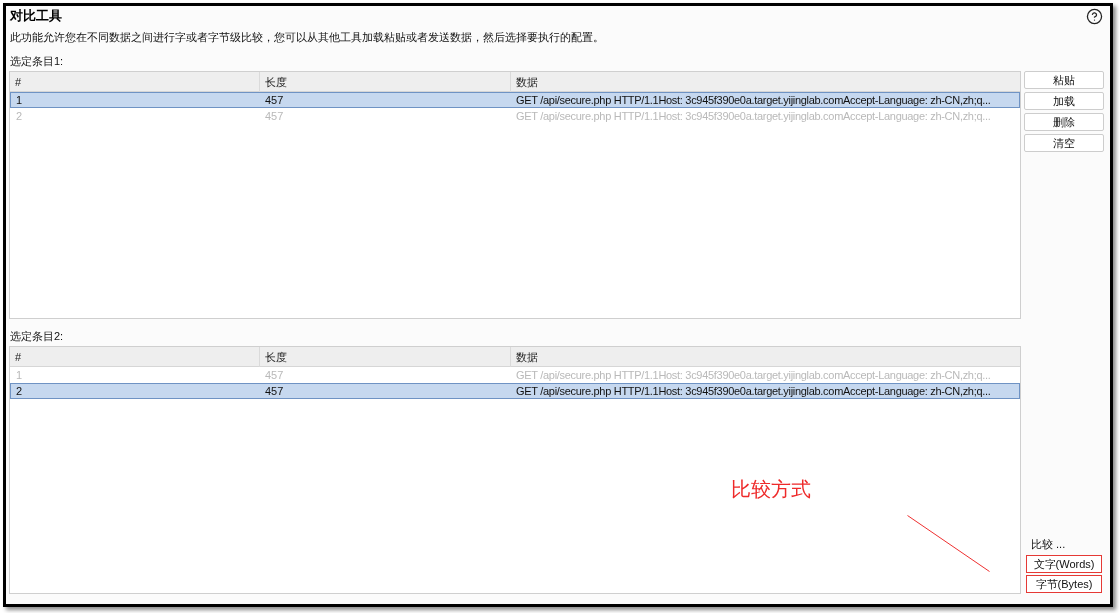 Image resolution: width=1120 pixels, height=613 pixels. What do you see at coordinates (1064, 143) in the screenshot?
I see `list-button: 清空` at bounding box center [1064, 143].